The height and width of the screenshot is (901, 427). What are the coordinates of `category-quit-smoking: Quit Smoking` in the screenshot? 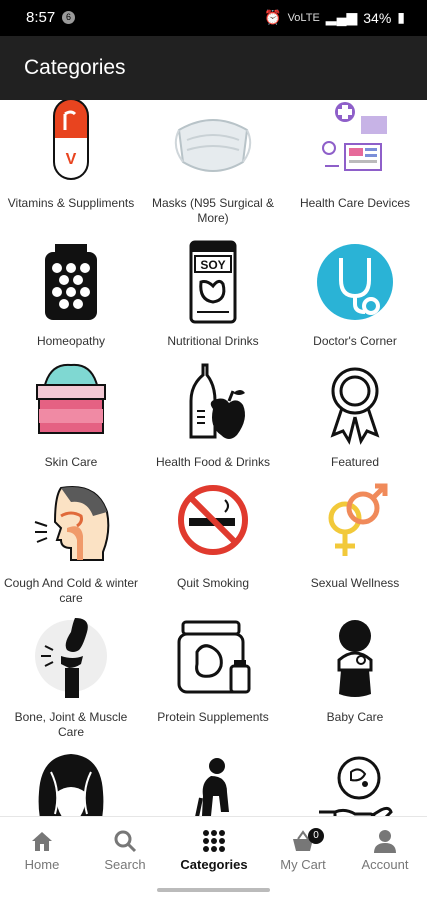 It's located at (213, 548).